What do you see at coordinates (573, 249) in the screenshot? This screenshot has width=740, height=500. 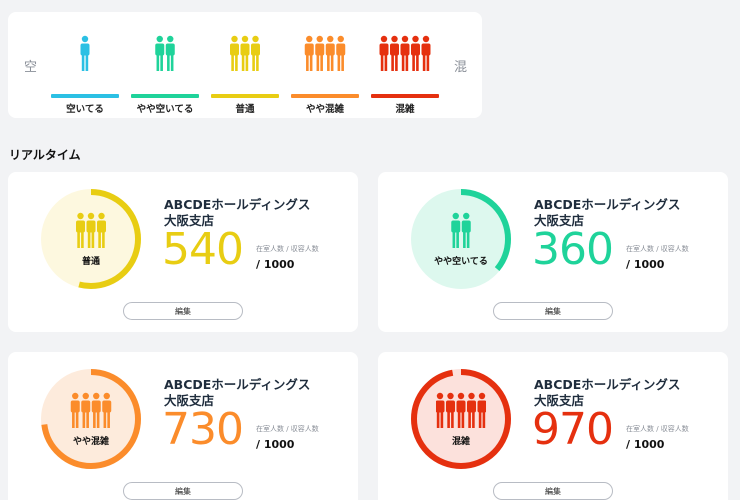 I see `occupancy-count: 360` at bounding box center [573, 249].